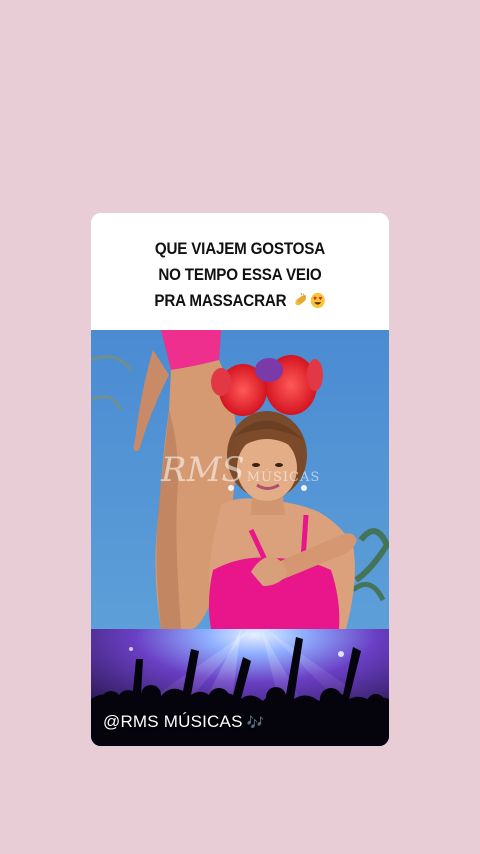 This screenshot has height=854, width=480. What do you see at coordinates (240, 687) in the screenshot?
I see `concert-banner: @RMS MÚSICAS 🎶` at bounding box center [240, 687].